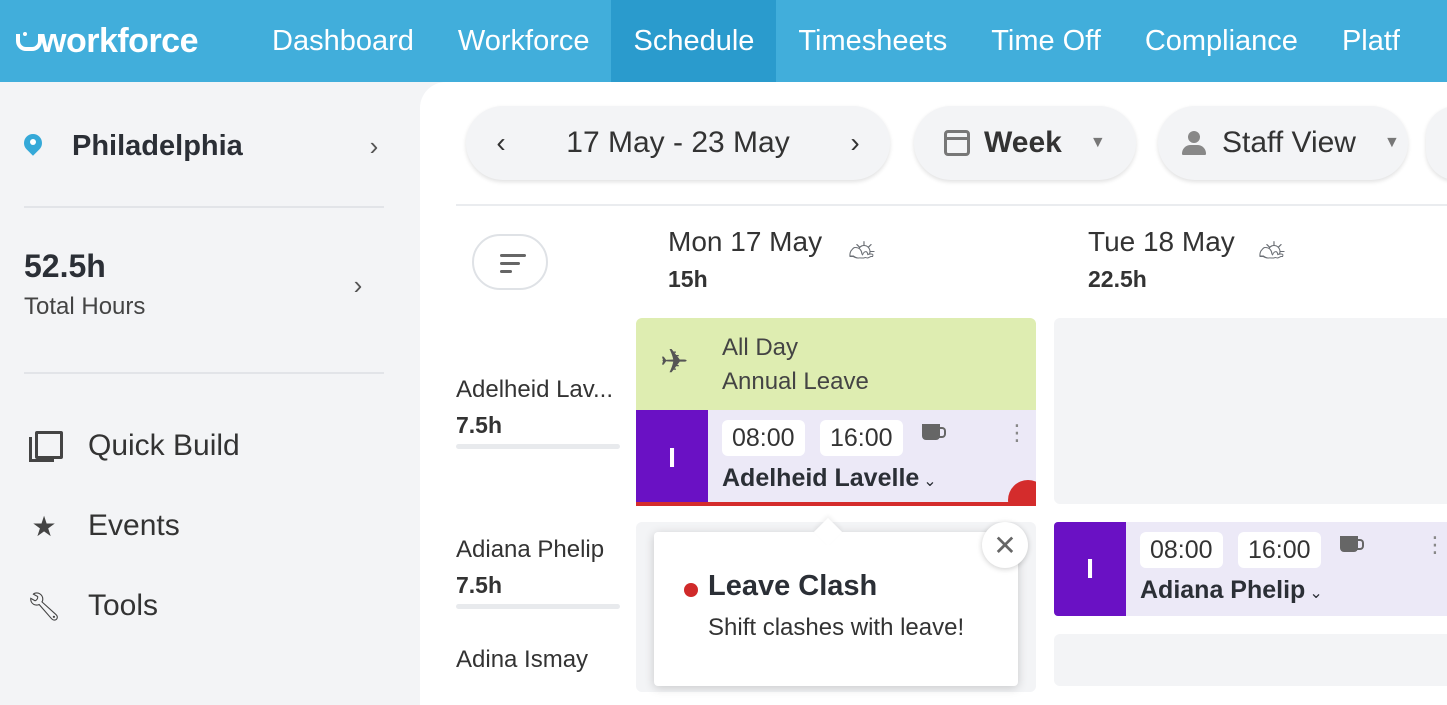  I want to click on star-icon: ★, so click(44, 526).